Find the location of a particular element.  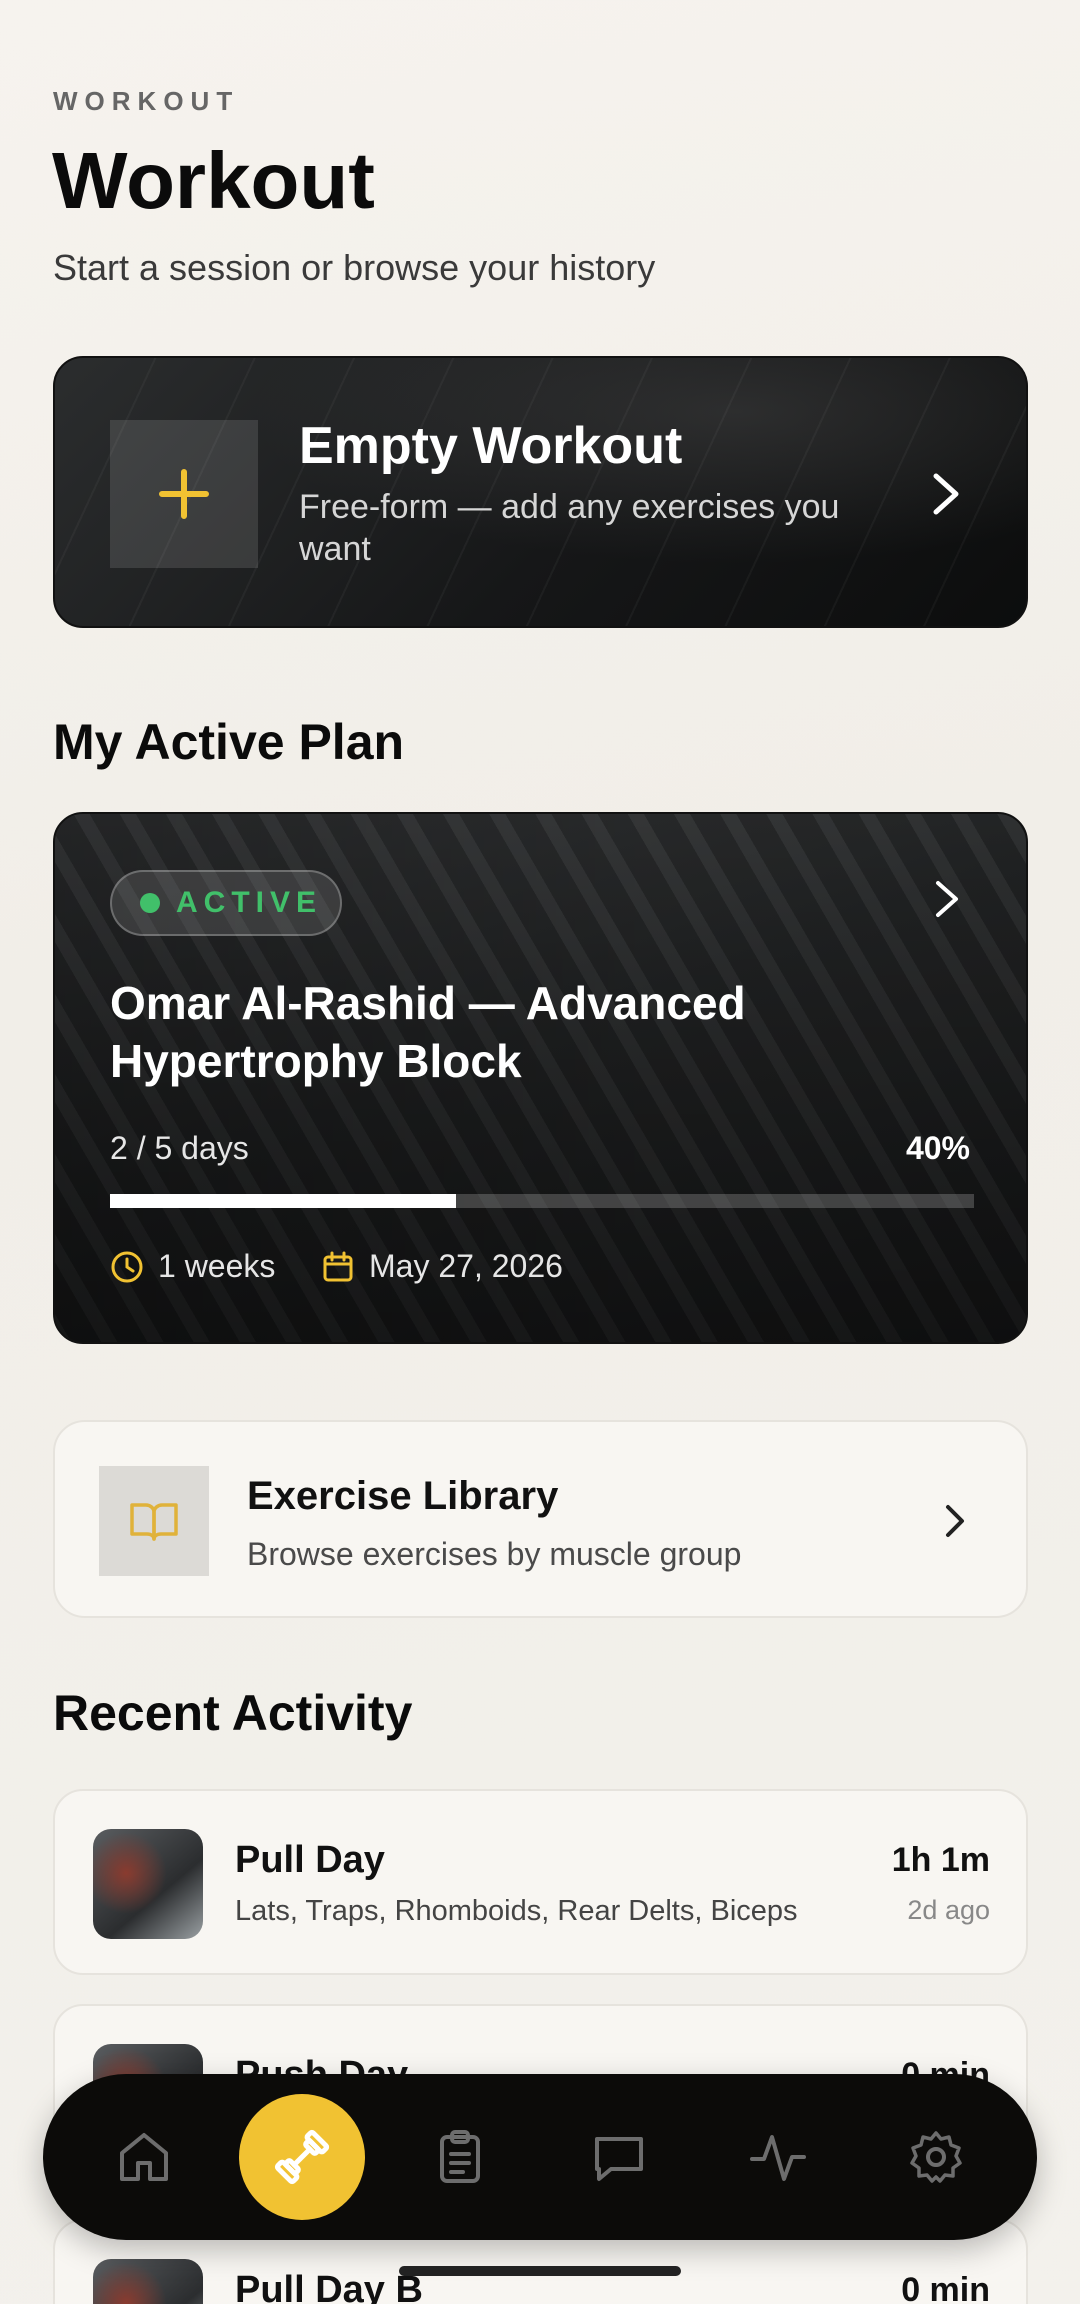

plan-percent: 40% is located at coordinates (937, 1148).